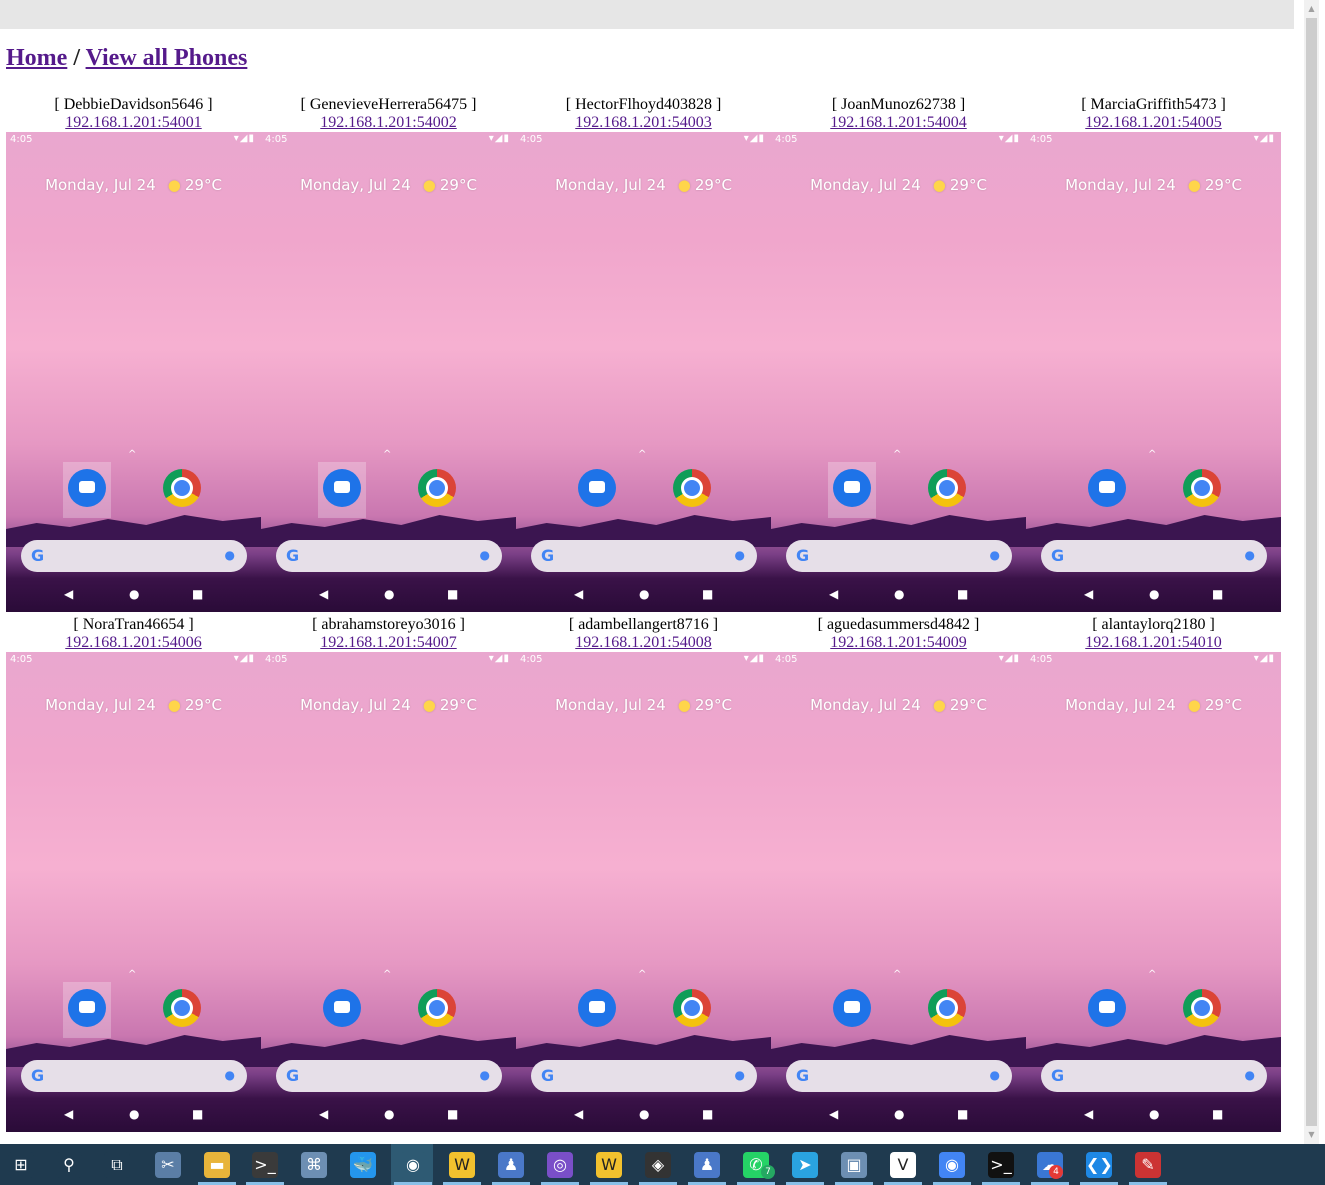 The width and height of the screenshot is (1325, 1185). What do you see at coordinates (903, 1165) in the screenshot?
I see `vex-icon: V` at bounding box center [903, 1165].